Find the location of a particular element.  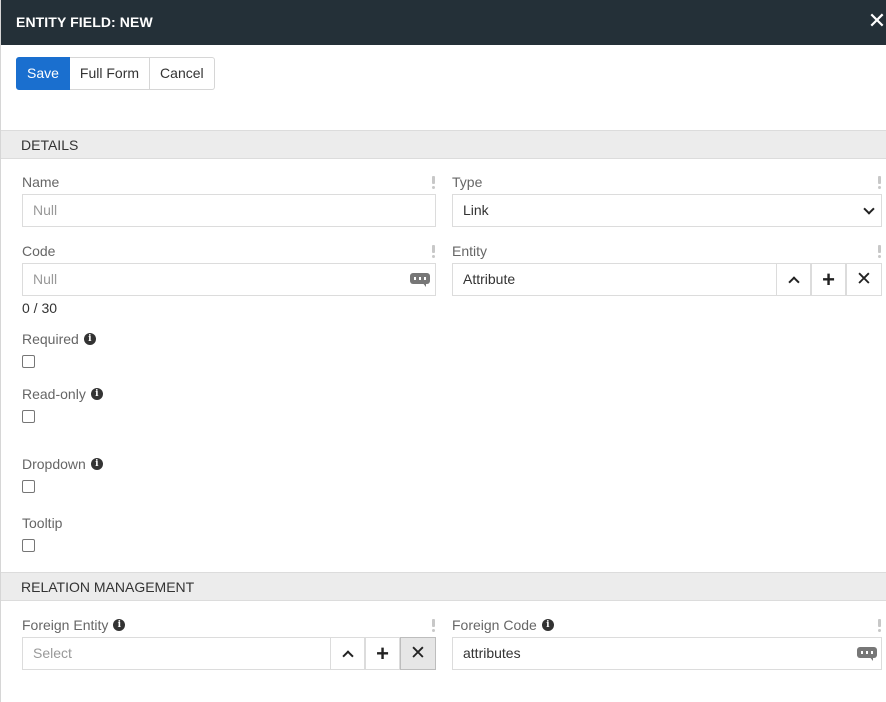

read-only-label: Read-only i is located at coordinates (62, 394).